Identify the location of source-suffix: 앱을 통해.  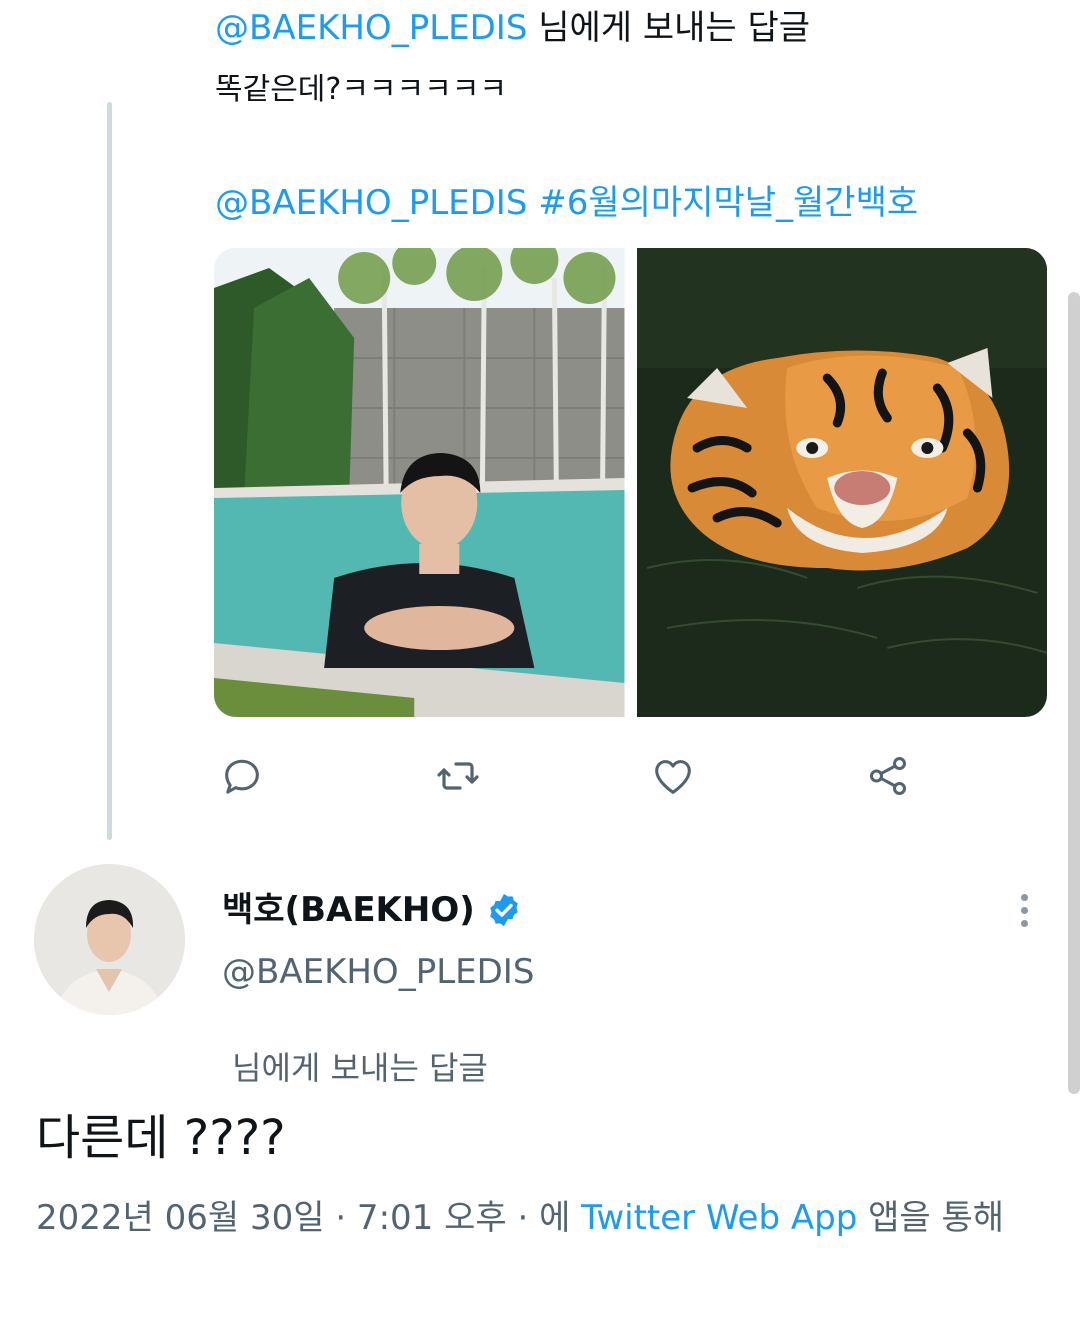
(931, 1218).